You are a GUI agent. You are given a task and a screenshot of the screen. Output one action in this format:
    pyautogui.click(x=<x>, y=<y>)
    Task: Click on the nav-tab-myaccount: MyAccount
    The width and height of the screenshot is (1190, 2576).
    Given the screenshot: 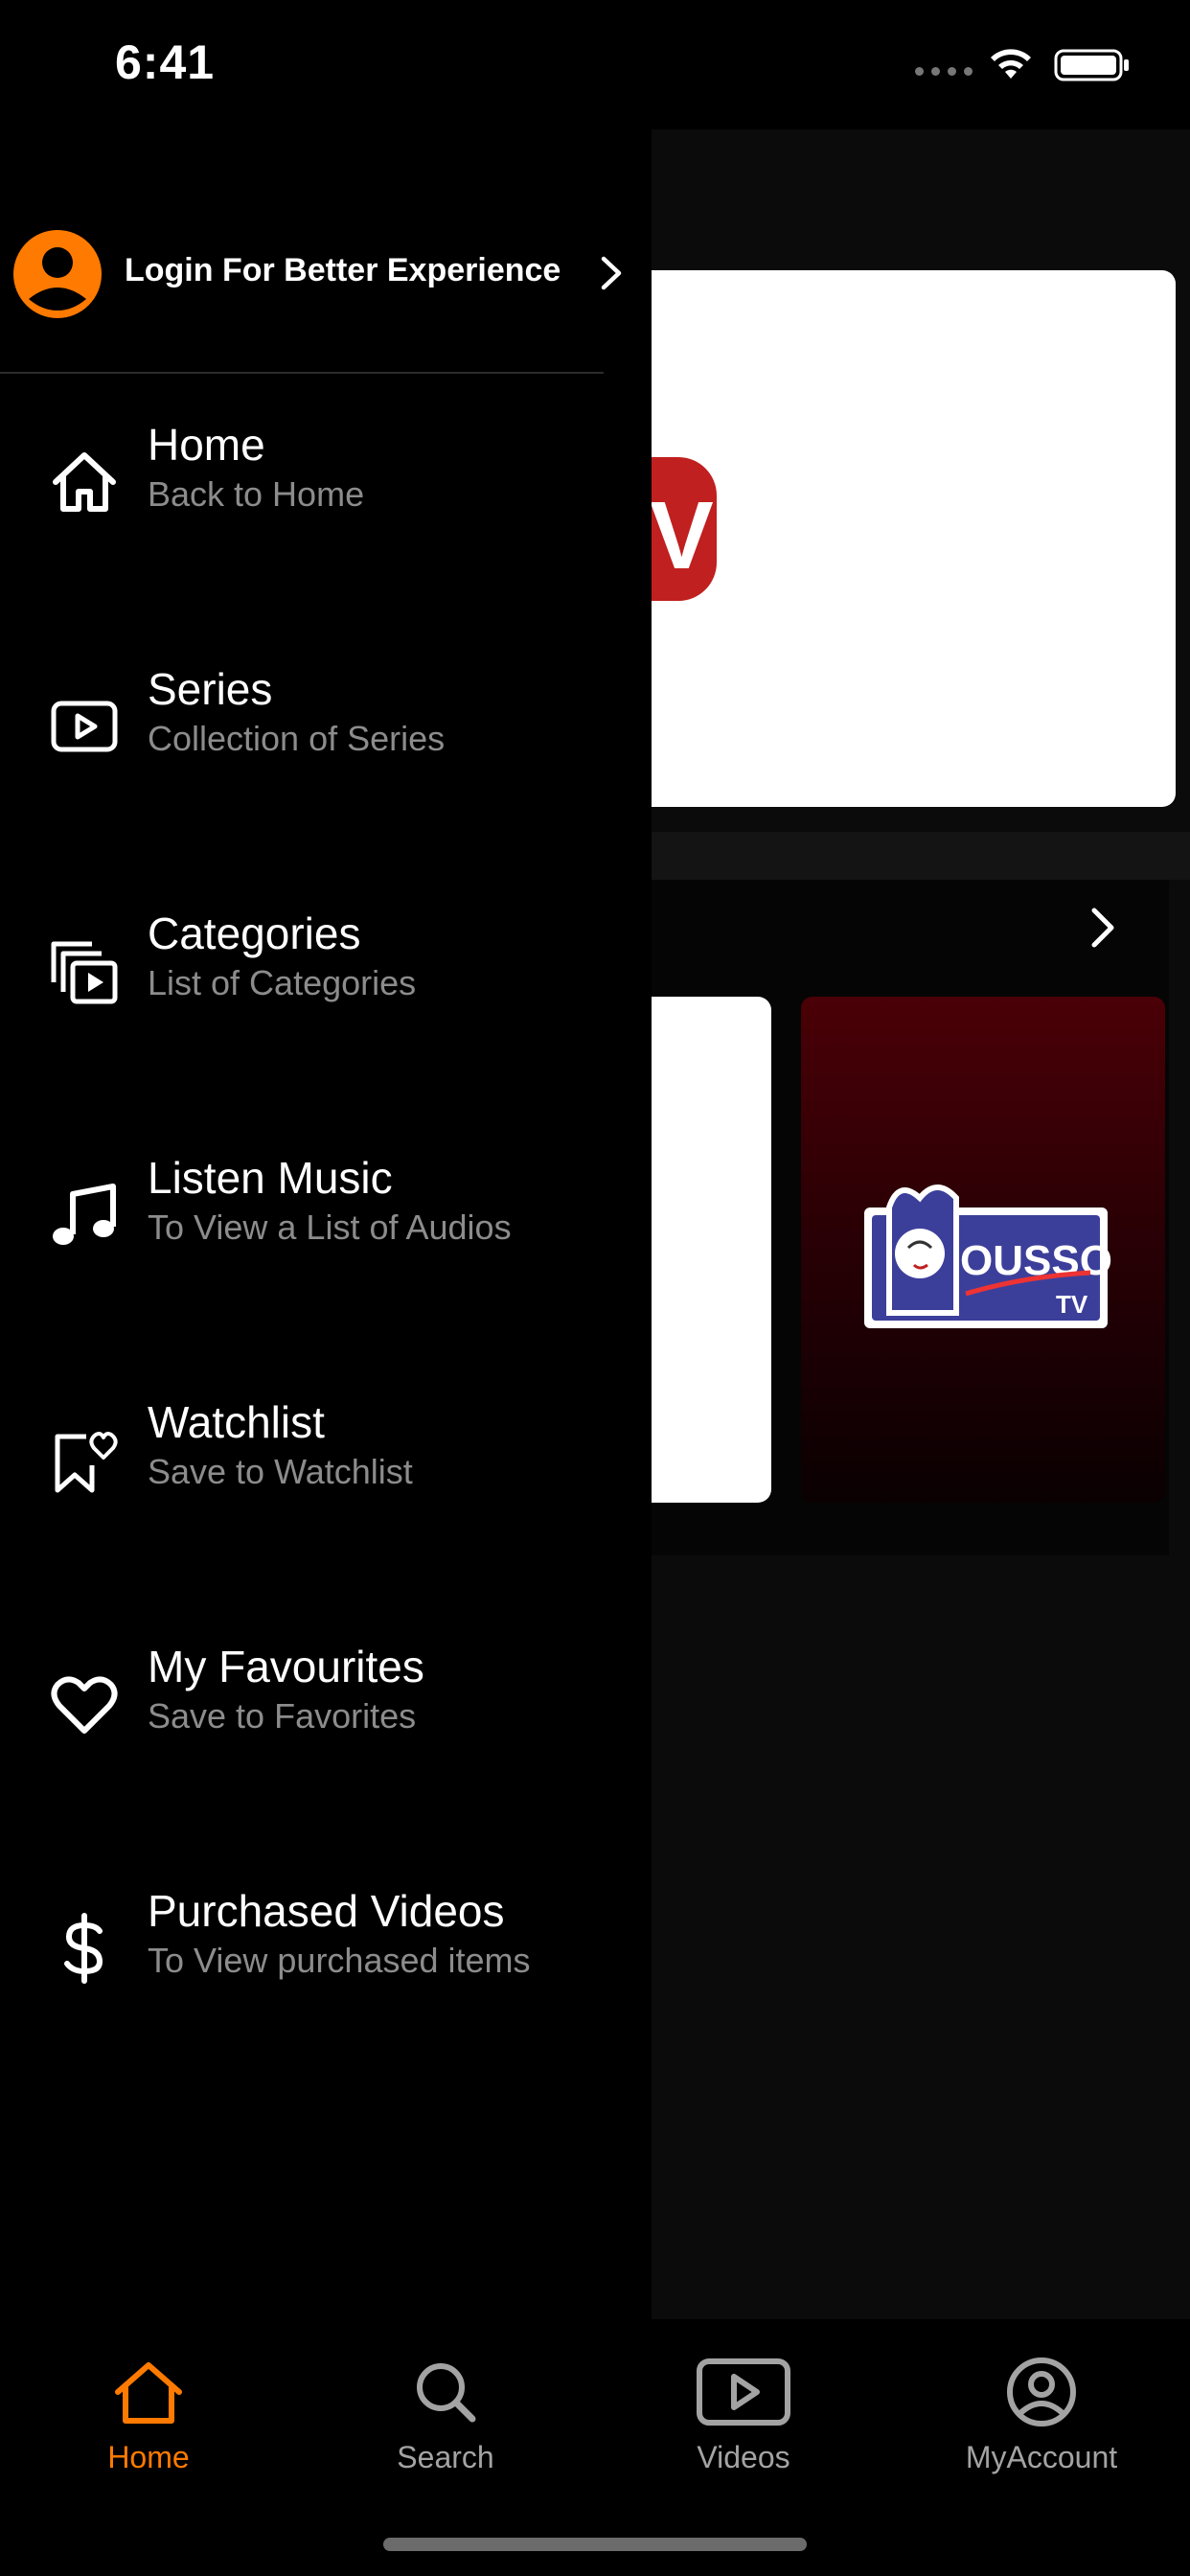 What is the action you would take?
    pyautogui.click(x=1041, y=2405)
    